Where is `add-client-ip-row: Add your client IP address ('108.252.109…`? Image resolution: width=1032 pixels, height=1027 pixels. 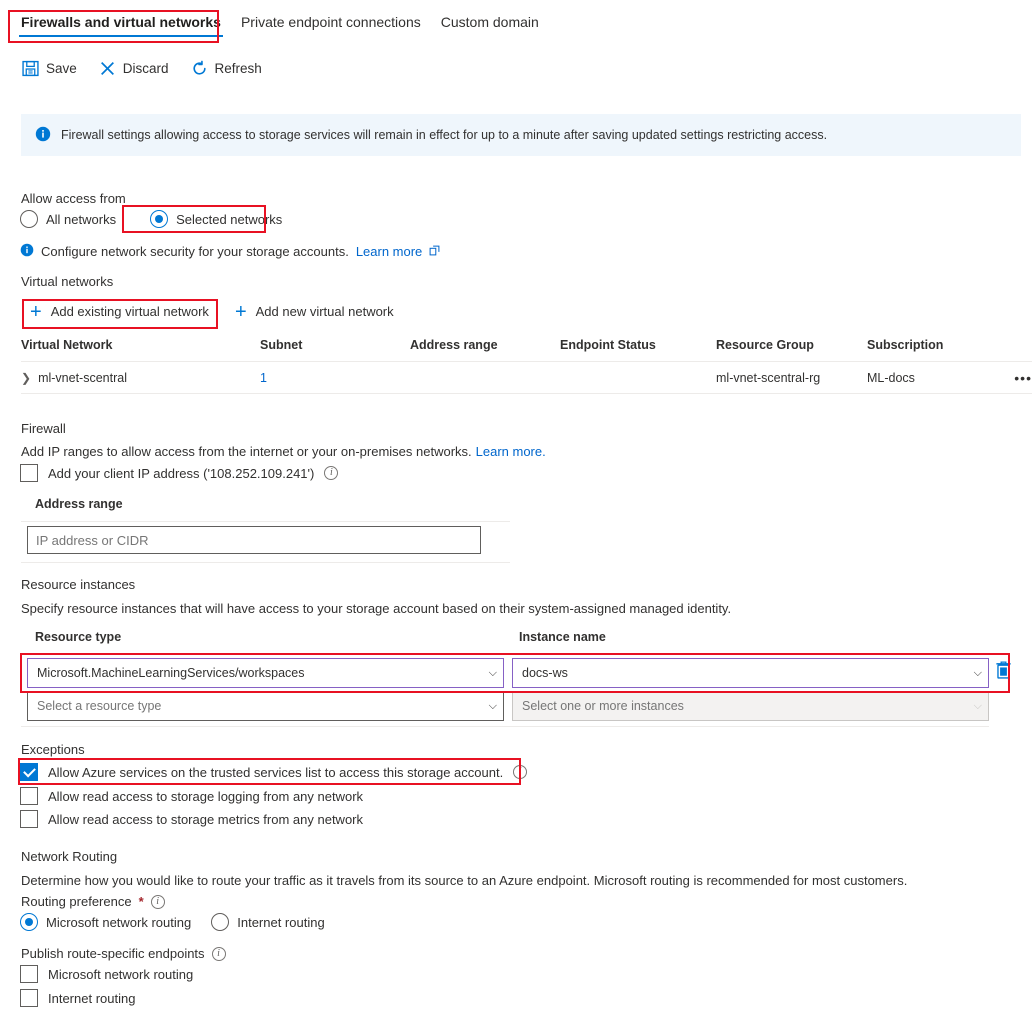 add-client-ip-row: Add your client IP address ('108.252.109… is located at coordinates (179, 473).